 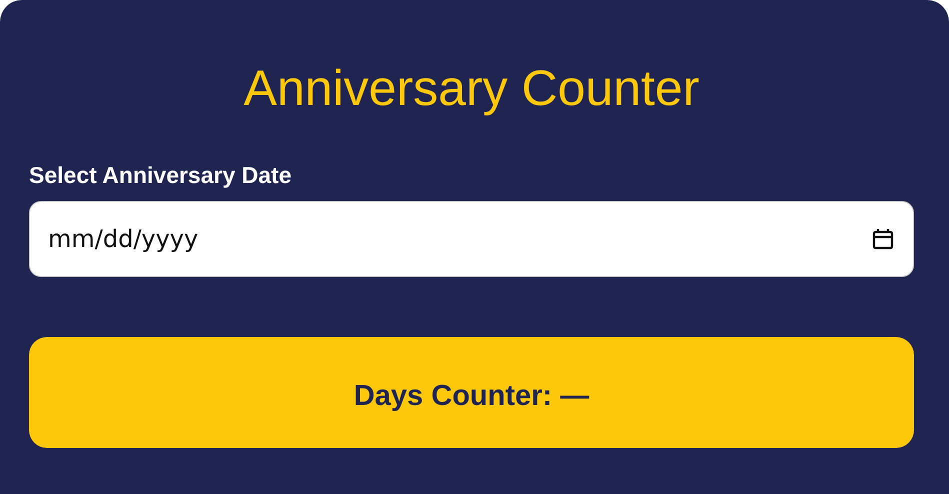 I want to click on field-label: Select Anniversary Date, so click(x=160, y=175).